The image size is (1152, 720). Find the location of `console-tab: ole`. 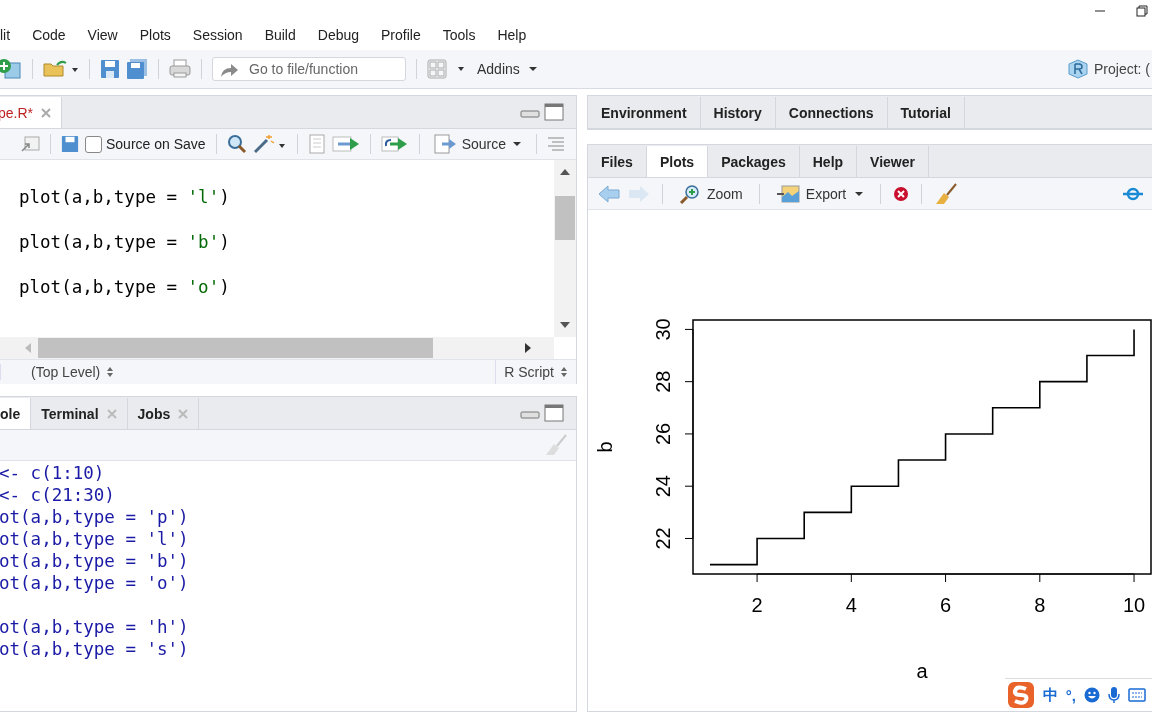

console-tab: ole is located at coordinates (16, 413).